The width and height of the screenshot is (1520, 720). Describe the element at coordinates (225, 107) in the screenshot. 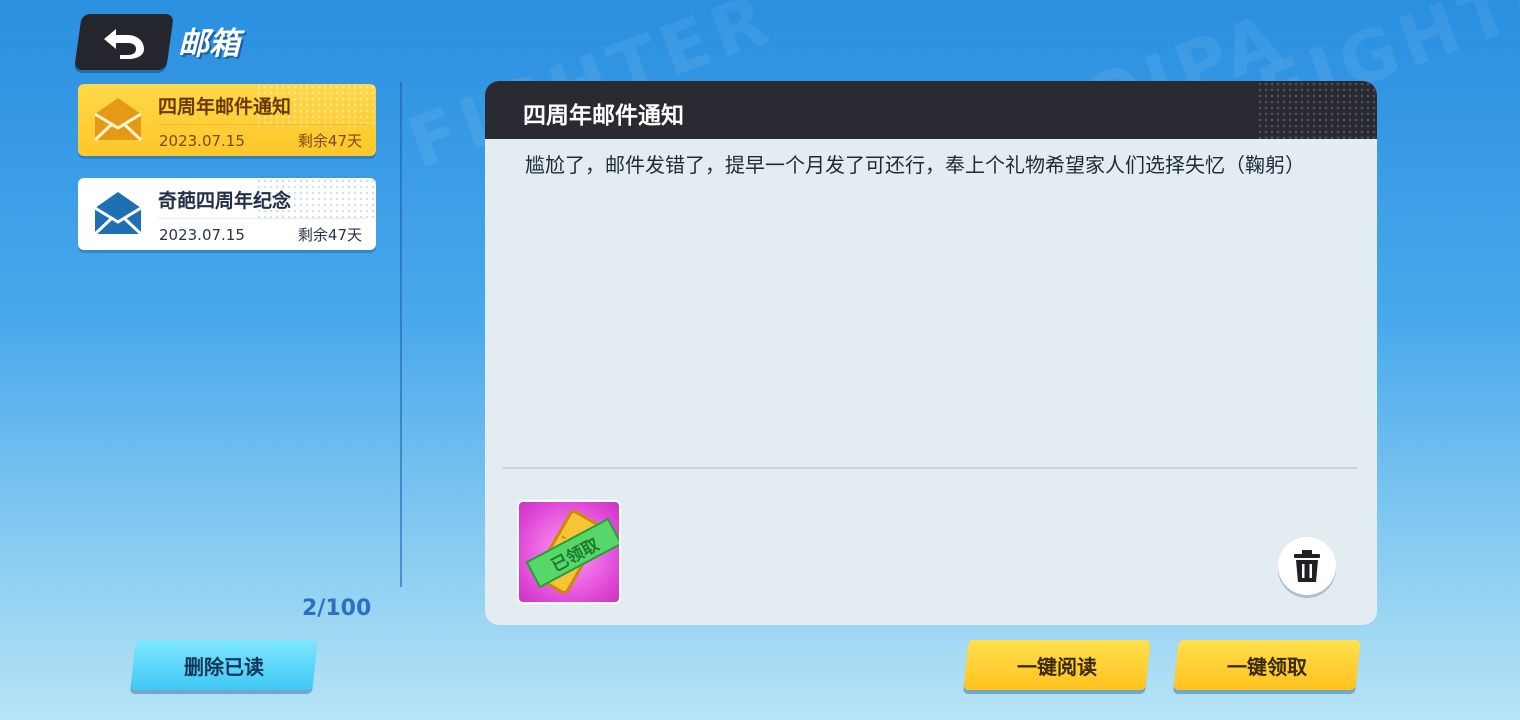

I see `mail-title: 四周年邮件通知` at that location.